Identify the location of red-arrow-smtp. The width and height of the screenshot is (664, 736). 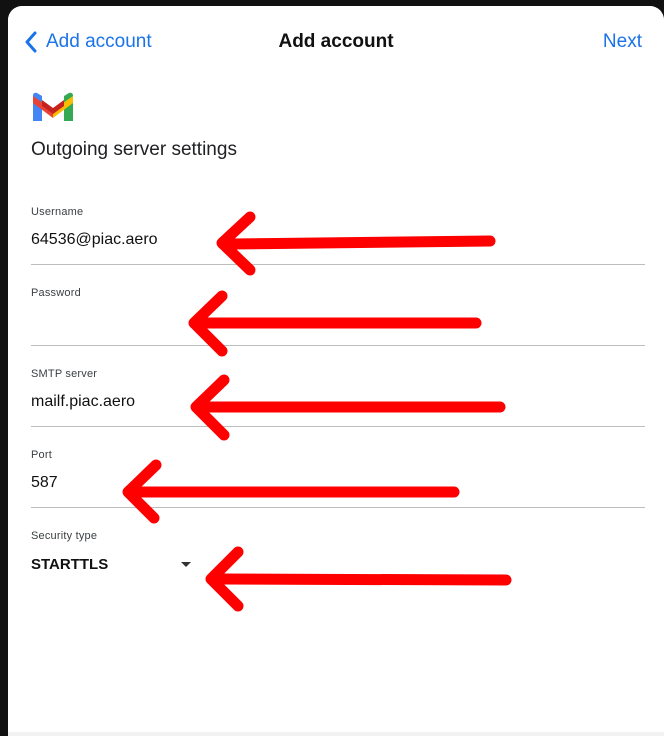
(348, 407).